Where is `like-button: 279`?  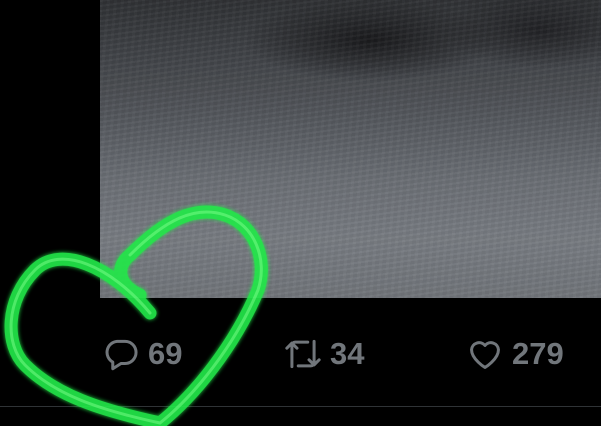
like-button: 279 is located at coordinates (515, 354).